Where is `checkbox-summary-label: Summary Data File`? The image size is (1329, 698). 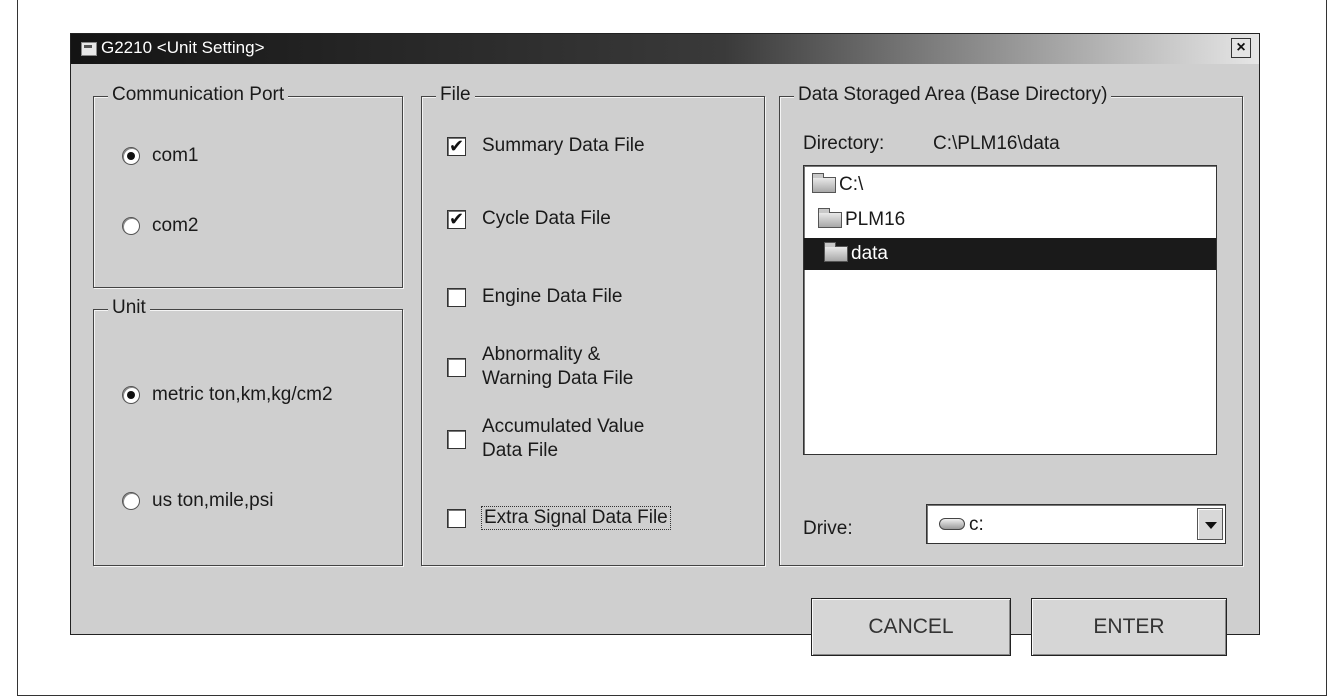 checkbox-summary-label: Summary Data File is located at coordinates (563, 145).